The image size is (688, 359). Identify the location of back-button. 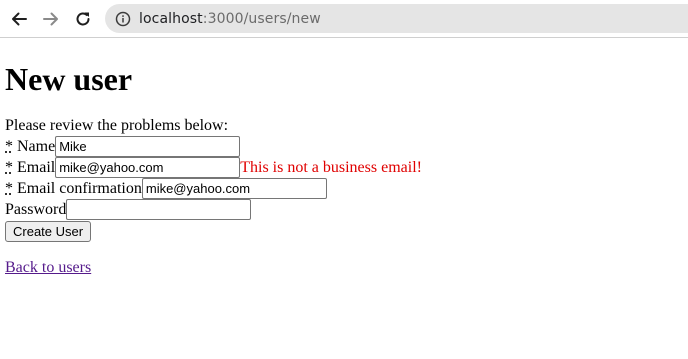
(19, 19).